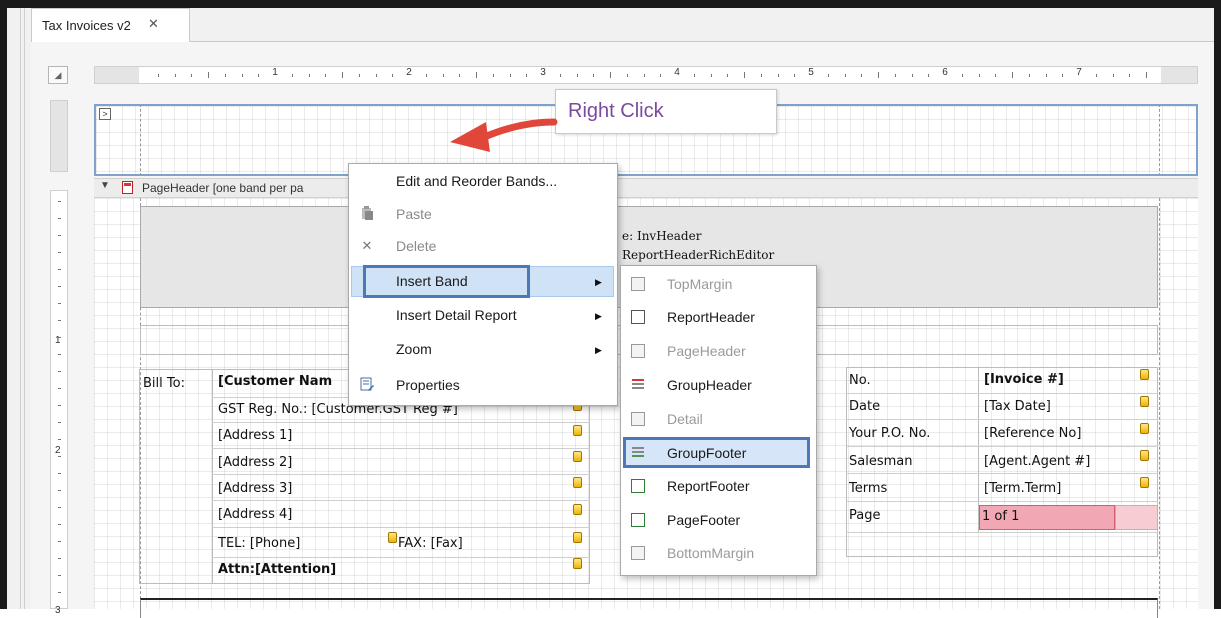 Image resolution: width=1221 pixels, height=618 pixels. I want to click on ruler-number: 7, so click(1079, 72).